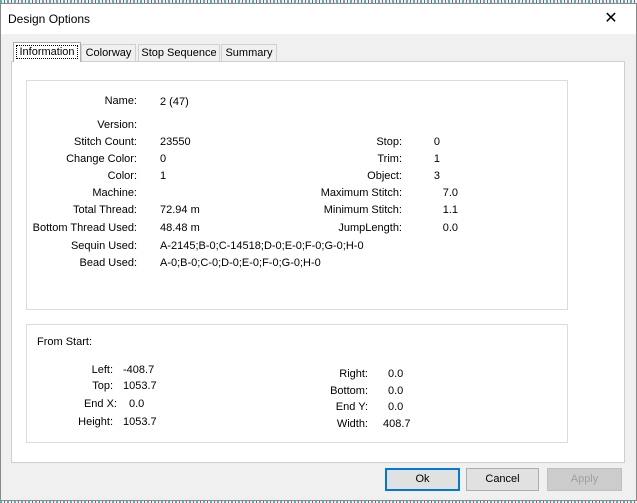 The width and height of the screenshot is (637, 503). What do you see at coordinates (361, 193) in the screenshot?
I see `max-stitch-label: Maximum Stitch:` at bounding box center [361, 193].